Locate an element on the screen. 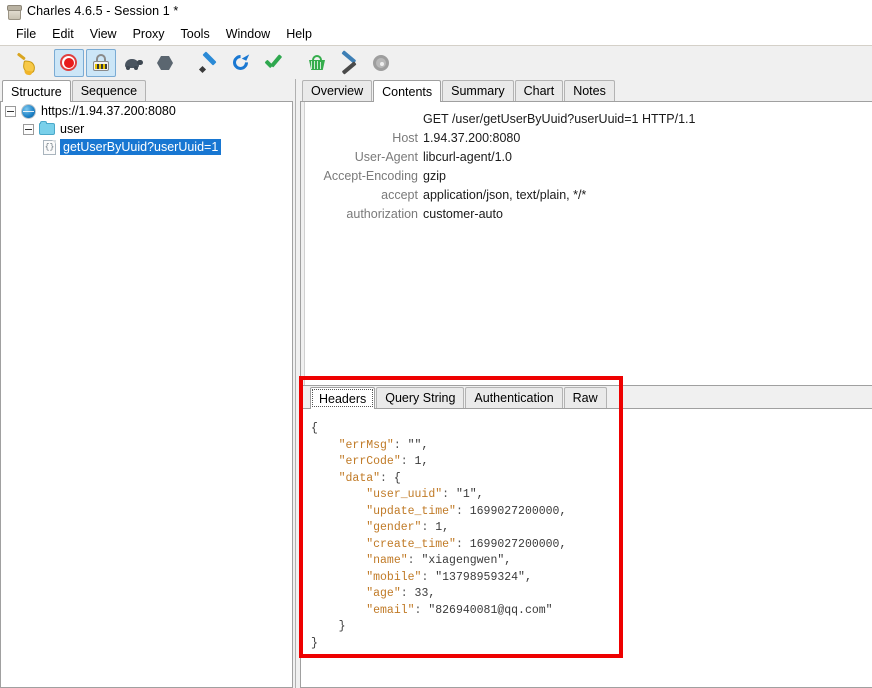  menu-view: View is located at coordinates (103, 34).